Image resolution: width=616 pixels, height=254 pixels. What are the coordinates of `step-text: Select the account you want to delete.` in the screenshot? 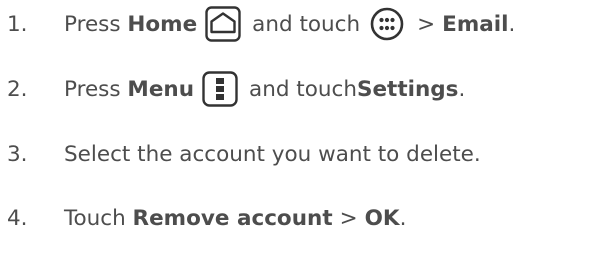 It's located at (272, 154).